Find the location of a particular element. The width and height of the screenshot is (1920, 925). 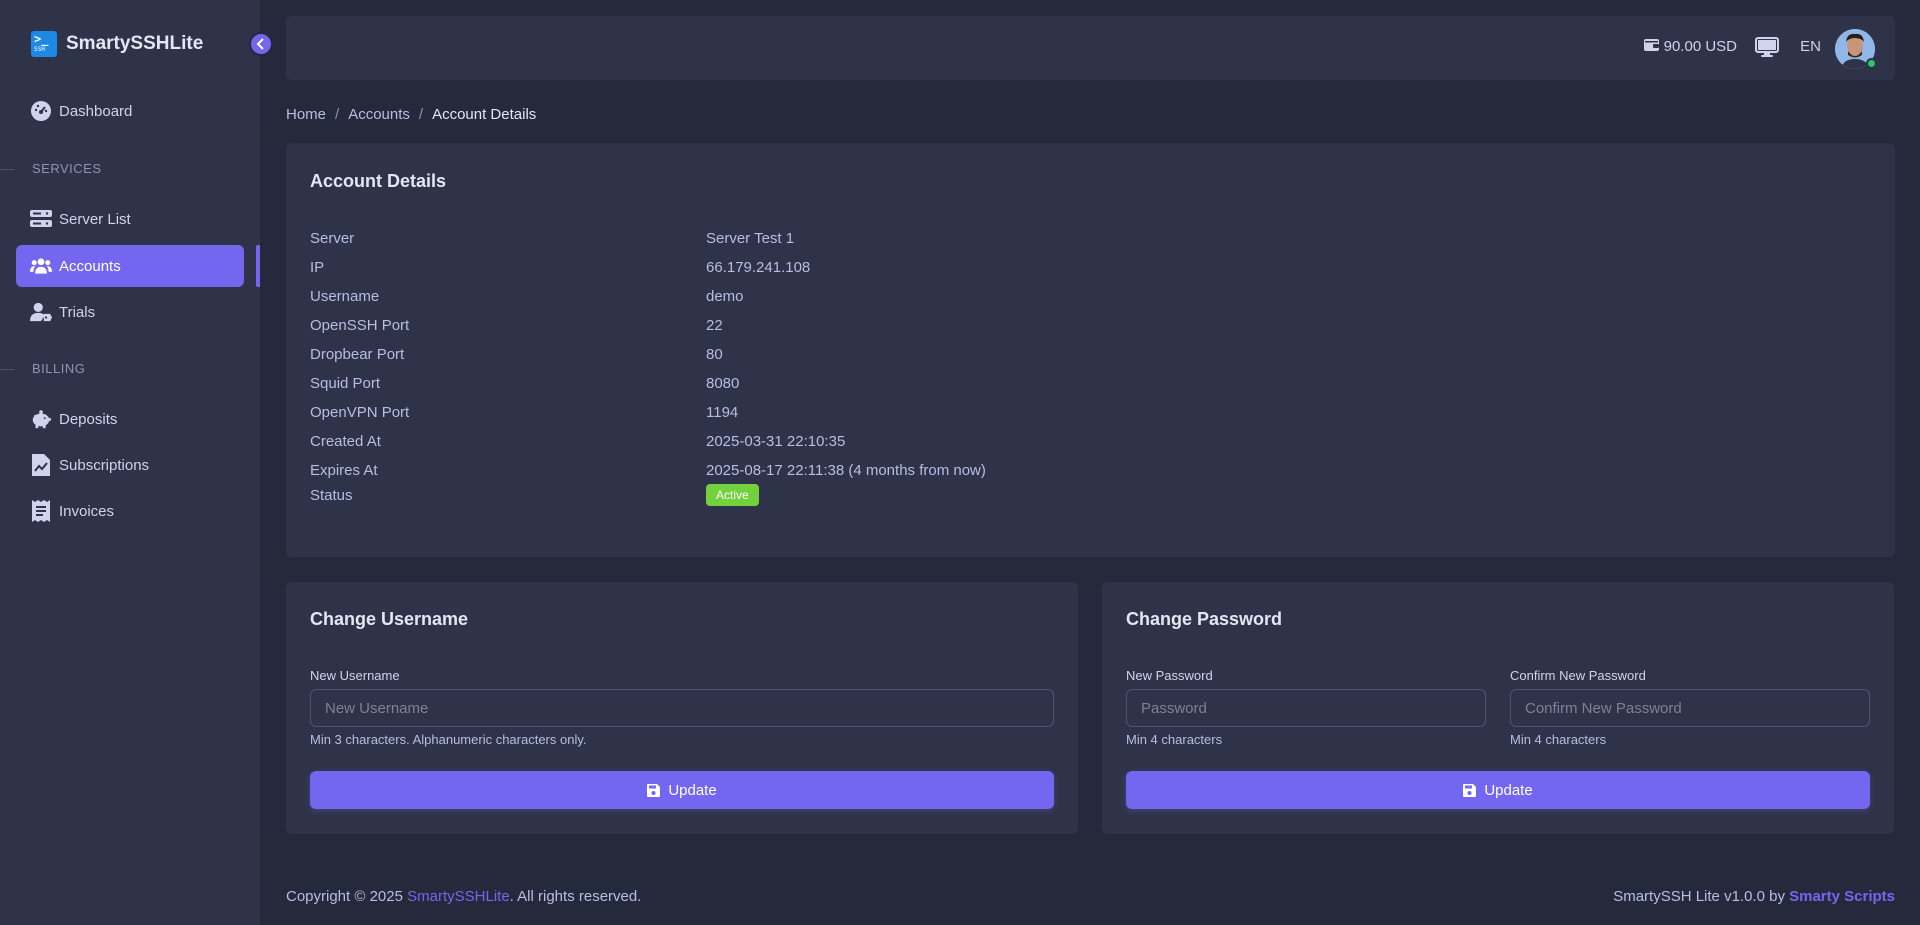

brand-logo: >_ SSH is located at coordinates (44, 44).